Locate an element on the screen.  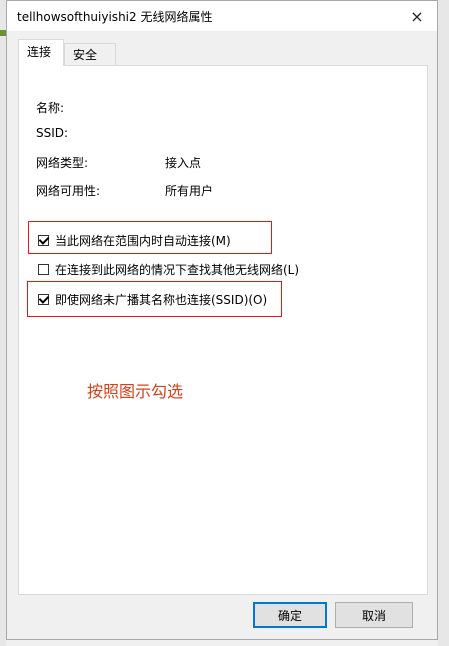
find-other-networks-option: 在连接到此网络的情况下查找其他无线网络(L) is located at coordinates (168, 269).